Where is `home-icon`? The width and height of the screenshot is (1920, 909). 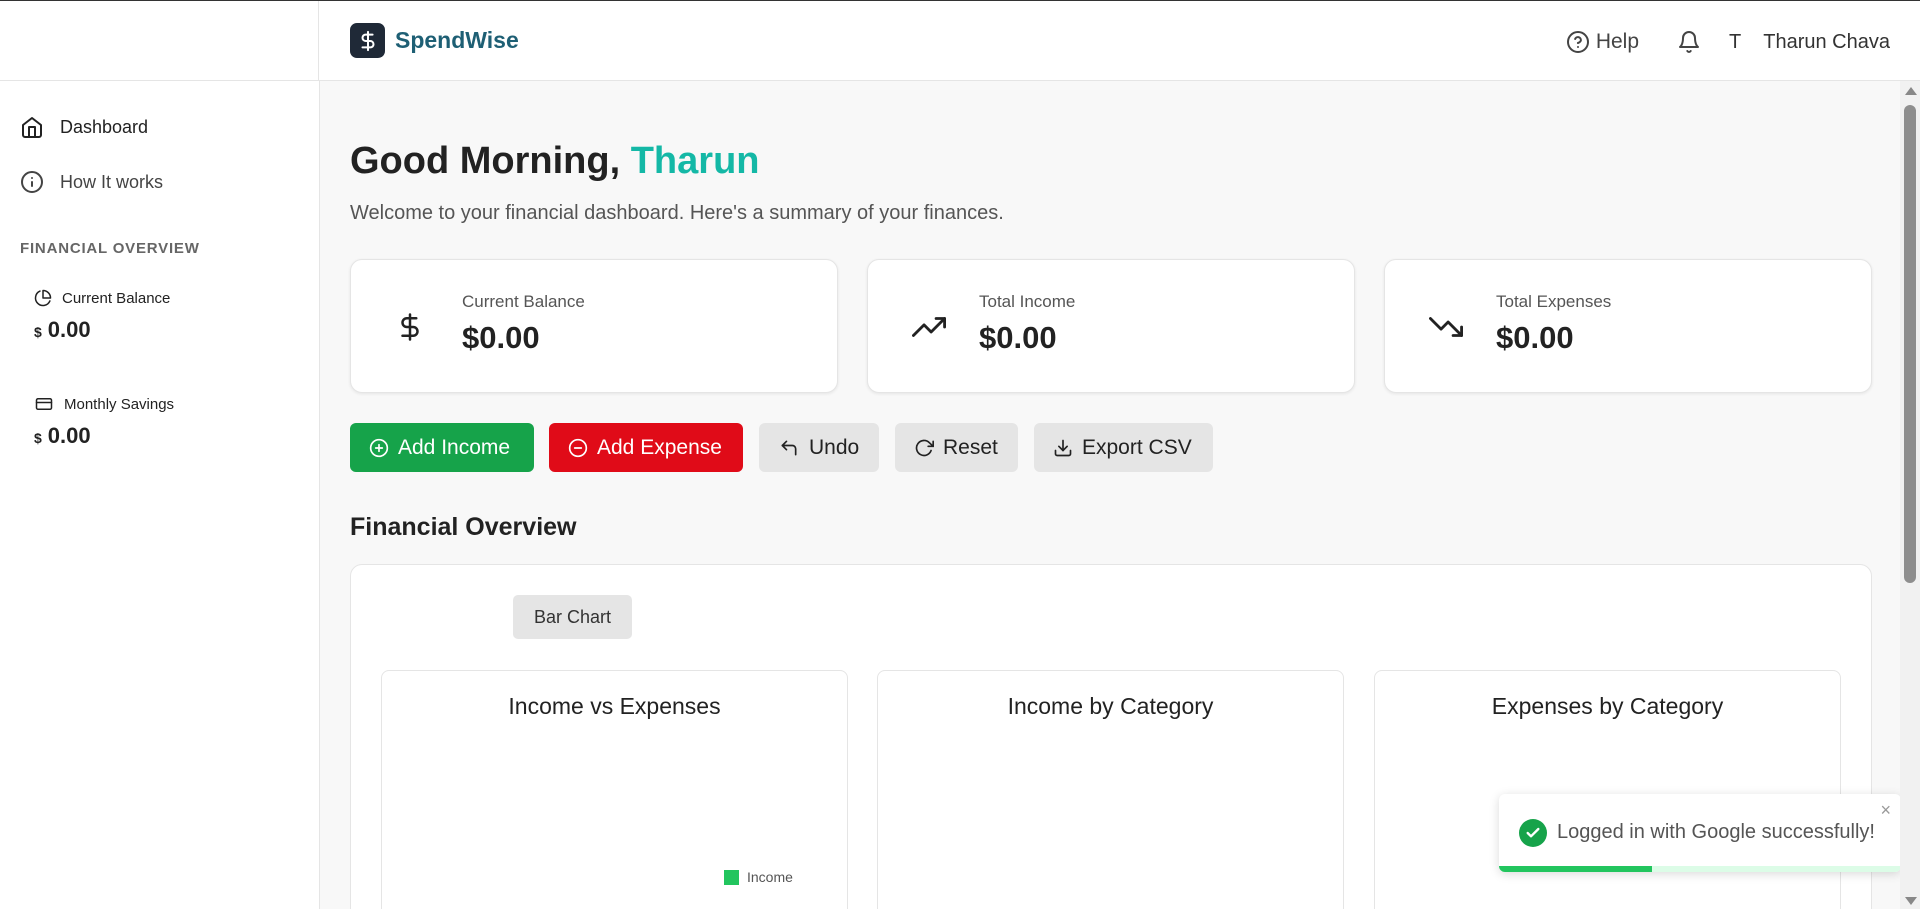 home-icon is located at coordinates (32, 127).